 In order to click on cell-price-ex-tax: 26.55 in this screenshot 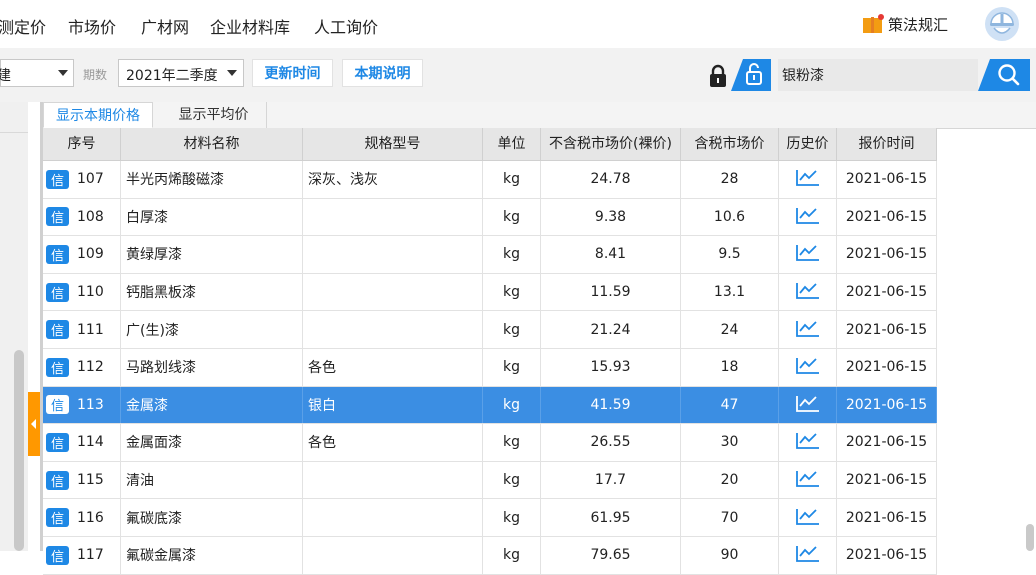, I will do `click(611, 442)`.